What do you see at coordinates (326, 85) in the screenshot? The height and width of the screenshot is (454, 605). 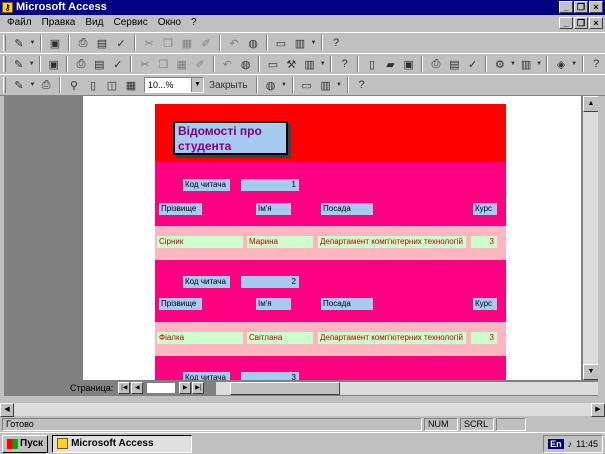 I see `new-object-icon-2: ▥` at bounding box center [326, 85].